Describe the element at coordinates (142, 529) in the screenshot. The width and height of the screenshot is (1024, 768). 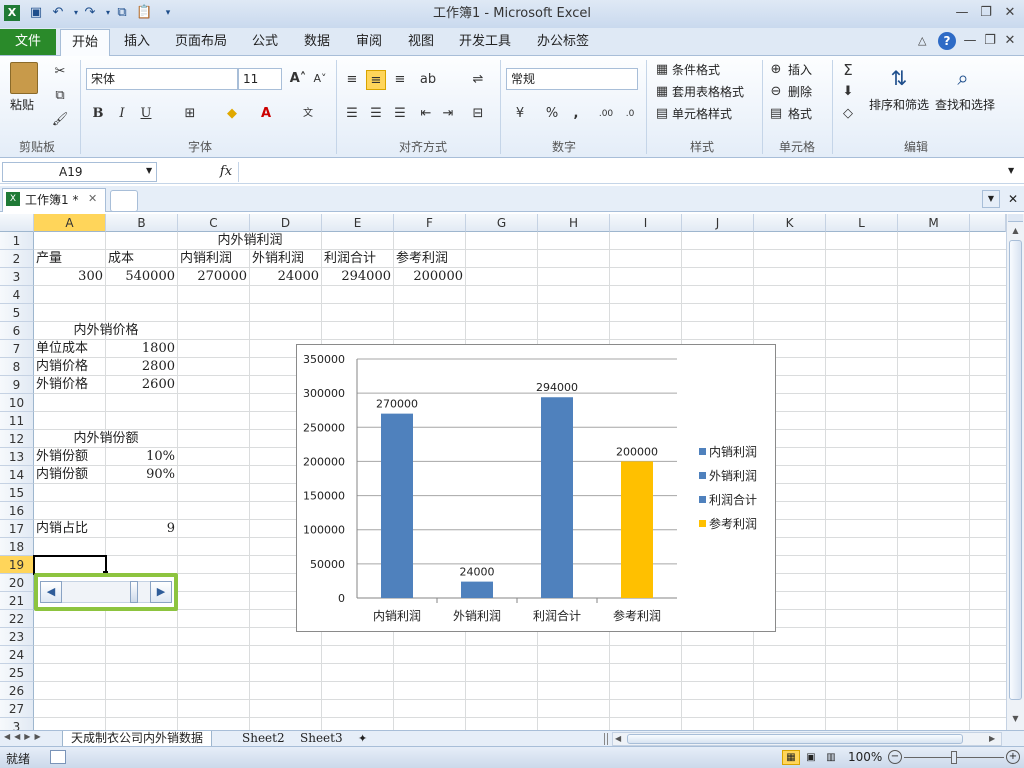
I see `cell-B17: 9` at that location.